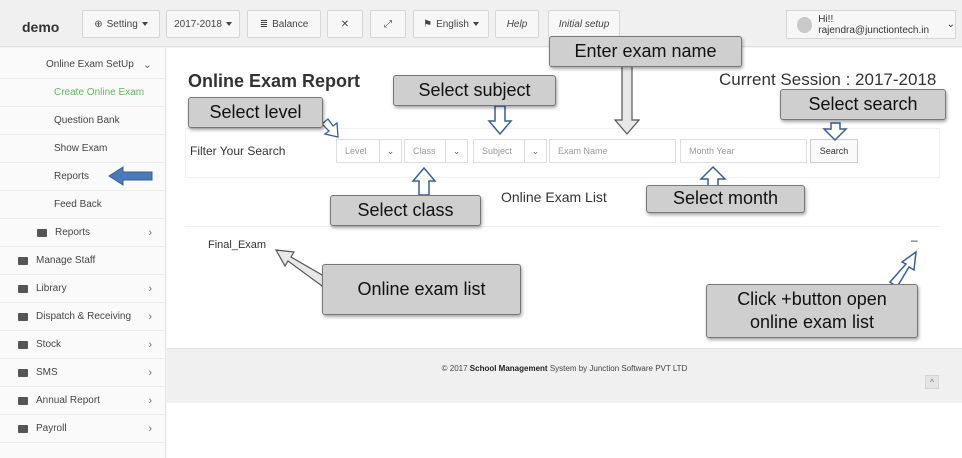 This screenshot has width=962, height=458. I want to click on level-select-value: Level, so click(356, 151).